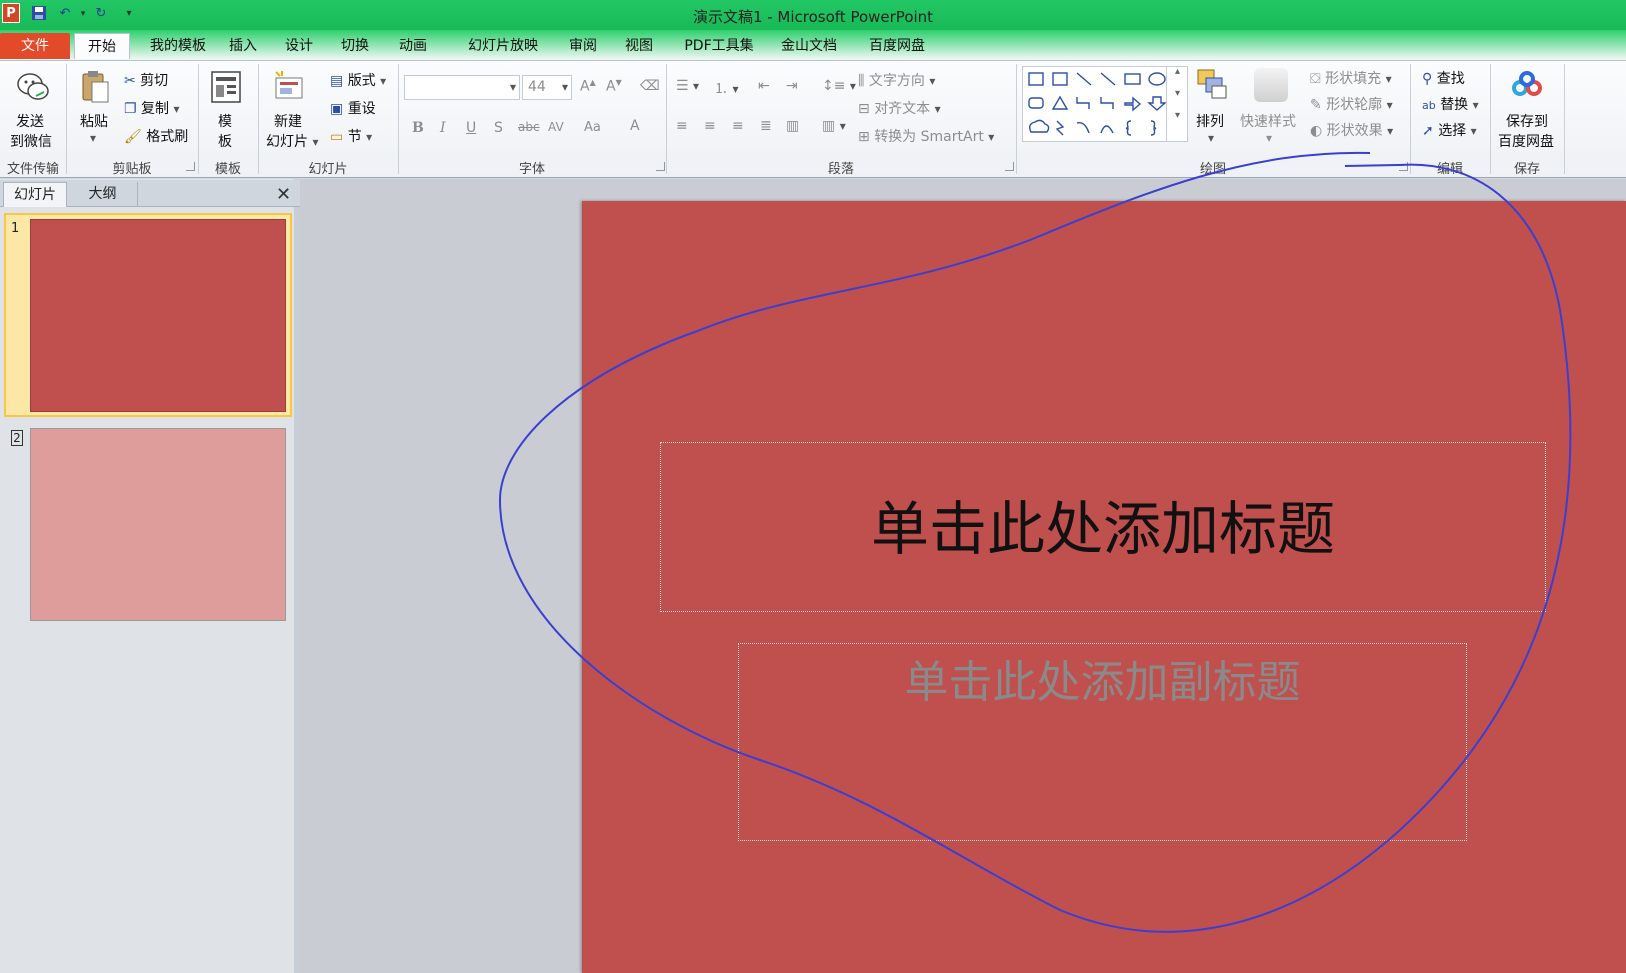 This screenshot has height=973, width=1626. I want to click on italic-button: I, so click(443, 128).